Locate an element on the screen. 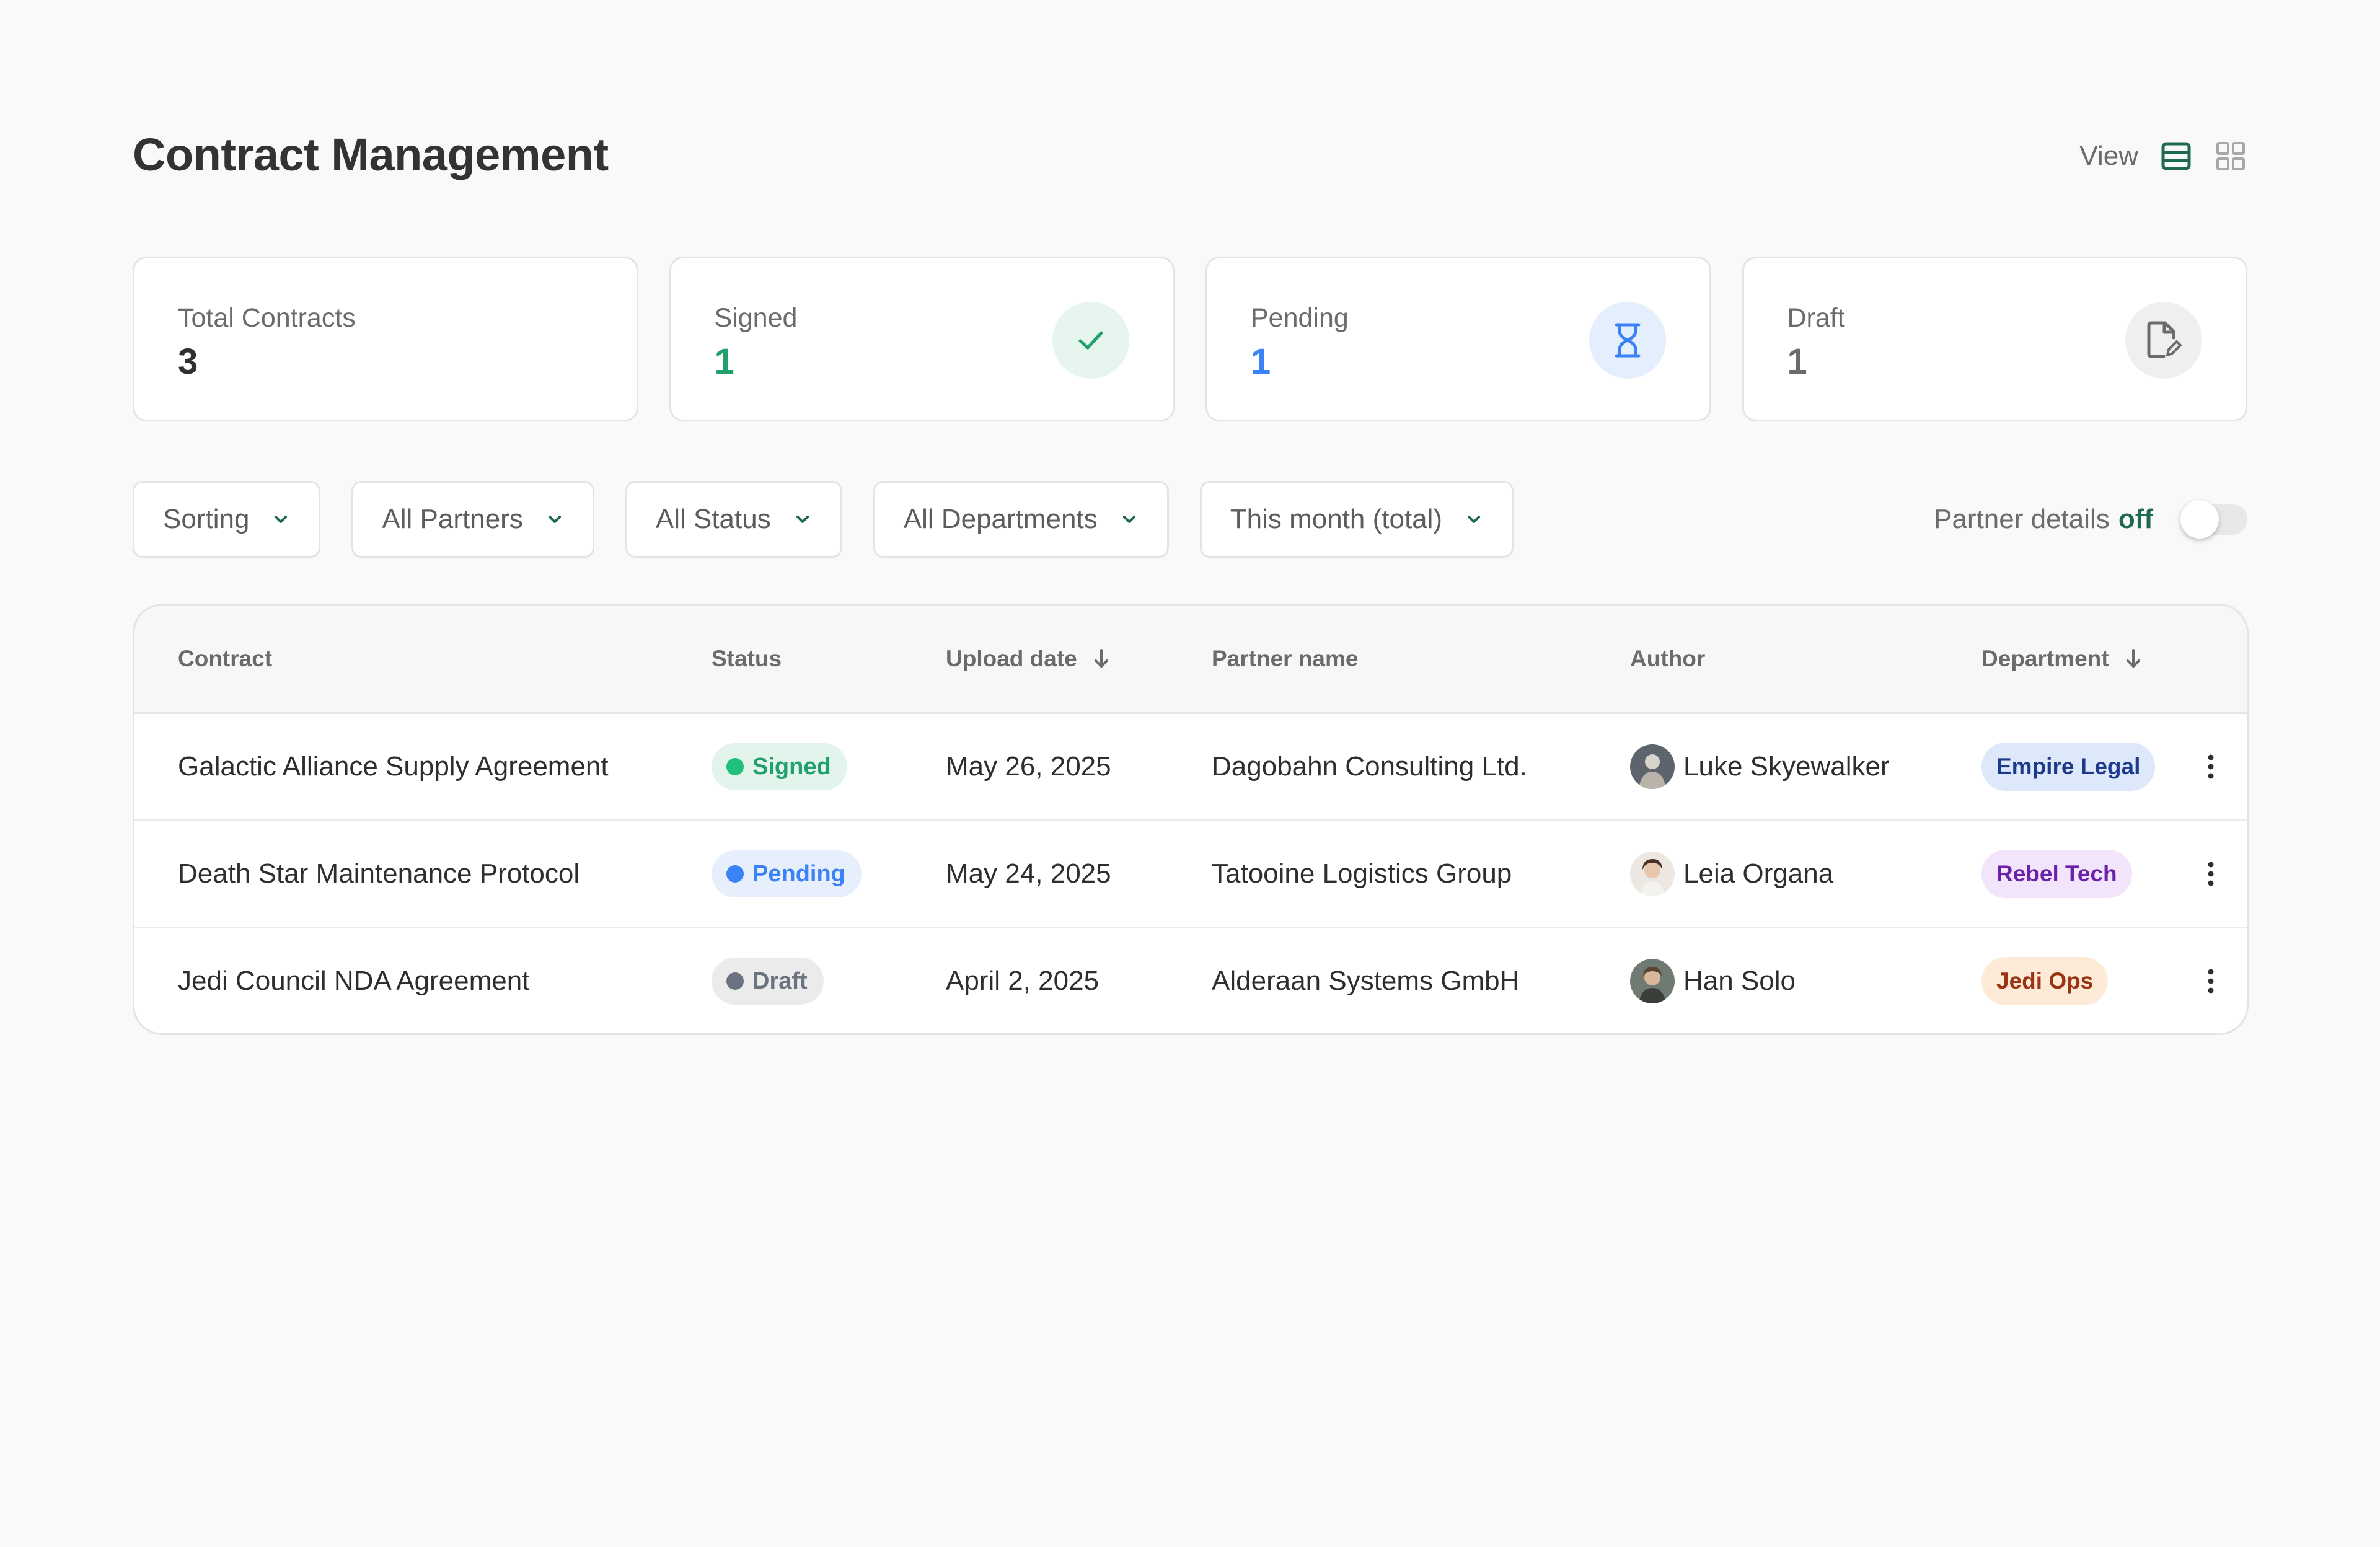  partner-name: Dagobahn Consulting Ltd. is located at coordinates (1369, 766).